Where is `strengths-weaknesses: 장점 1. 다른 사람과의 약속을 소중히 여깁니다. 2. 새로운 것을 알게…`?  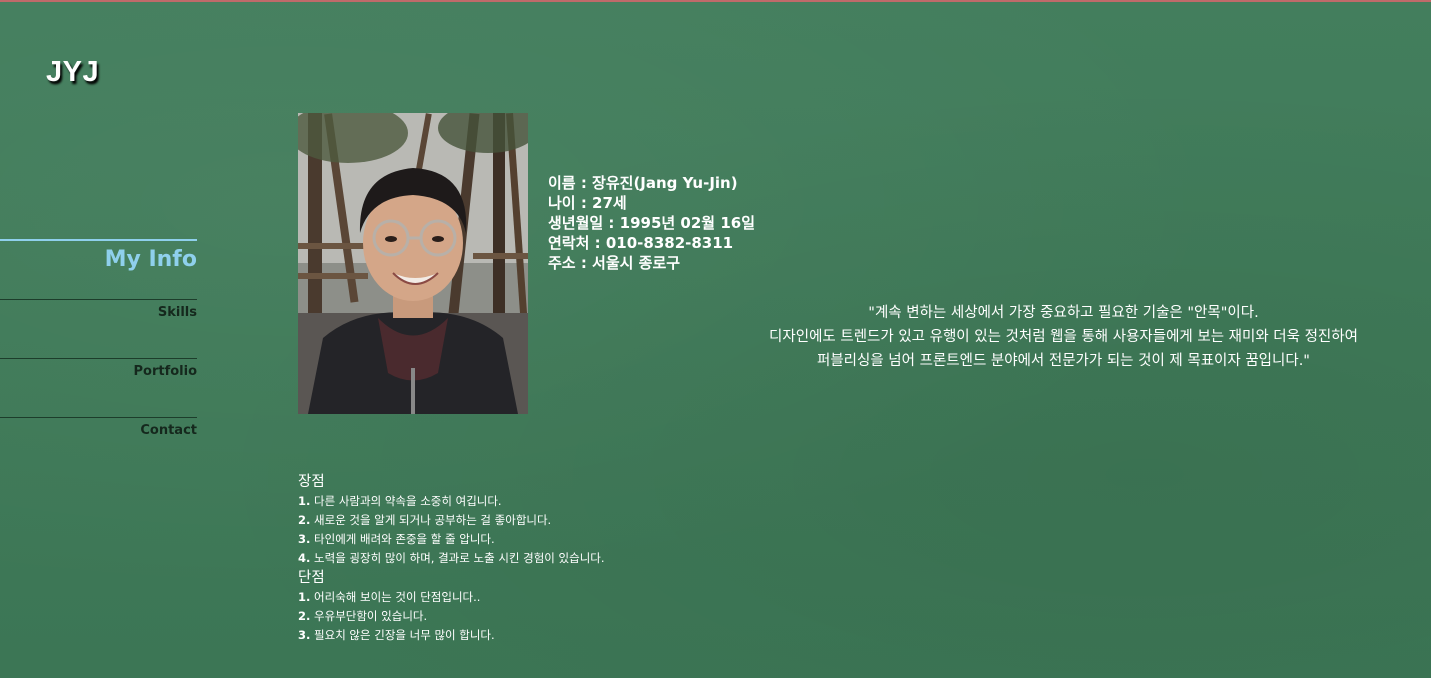
strengths-weaknesses: 장점 1. 다른 사람과의 약속을 소중히 여깁니다. 2. 새로운 것을 알게… is located at coordinates (451, 558).